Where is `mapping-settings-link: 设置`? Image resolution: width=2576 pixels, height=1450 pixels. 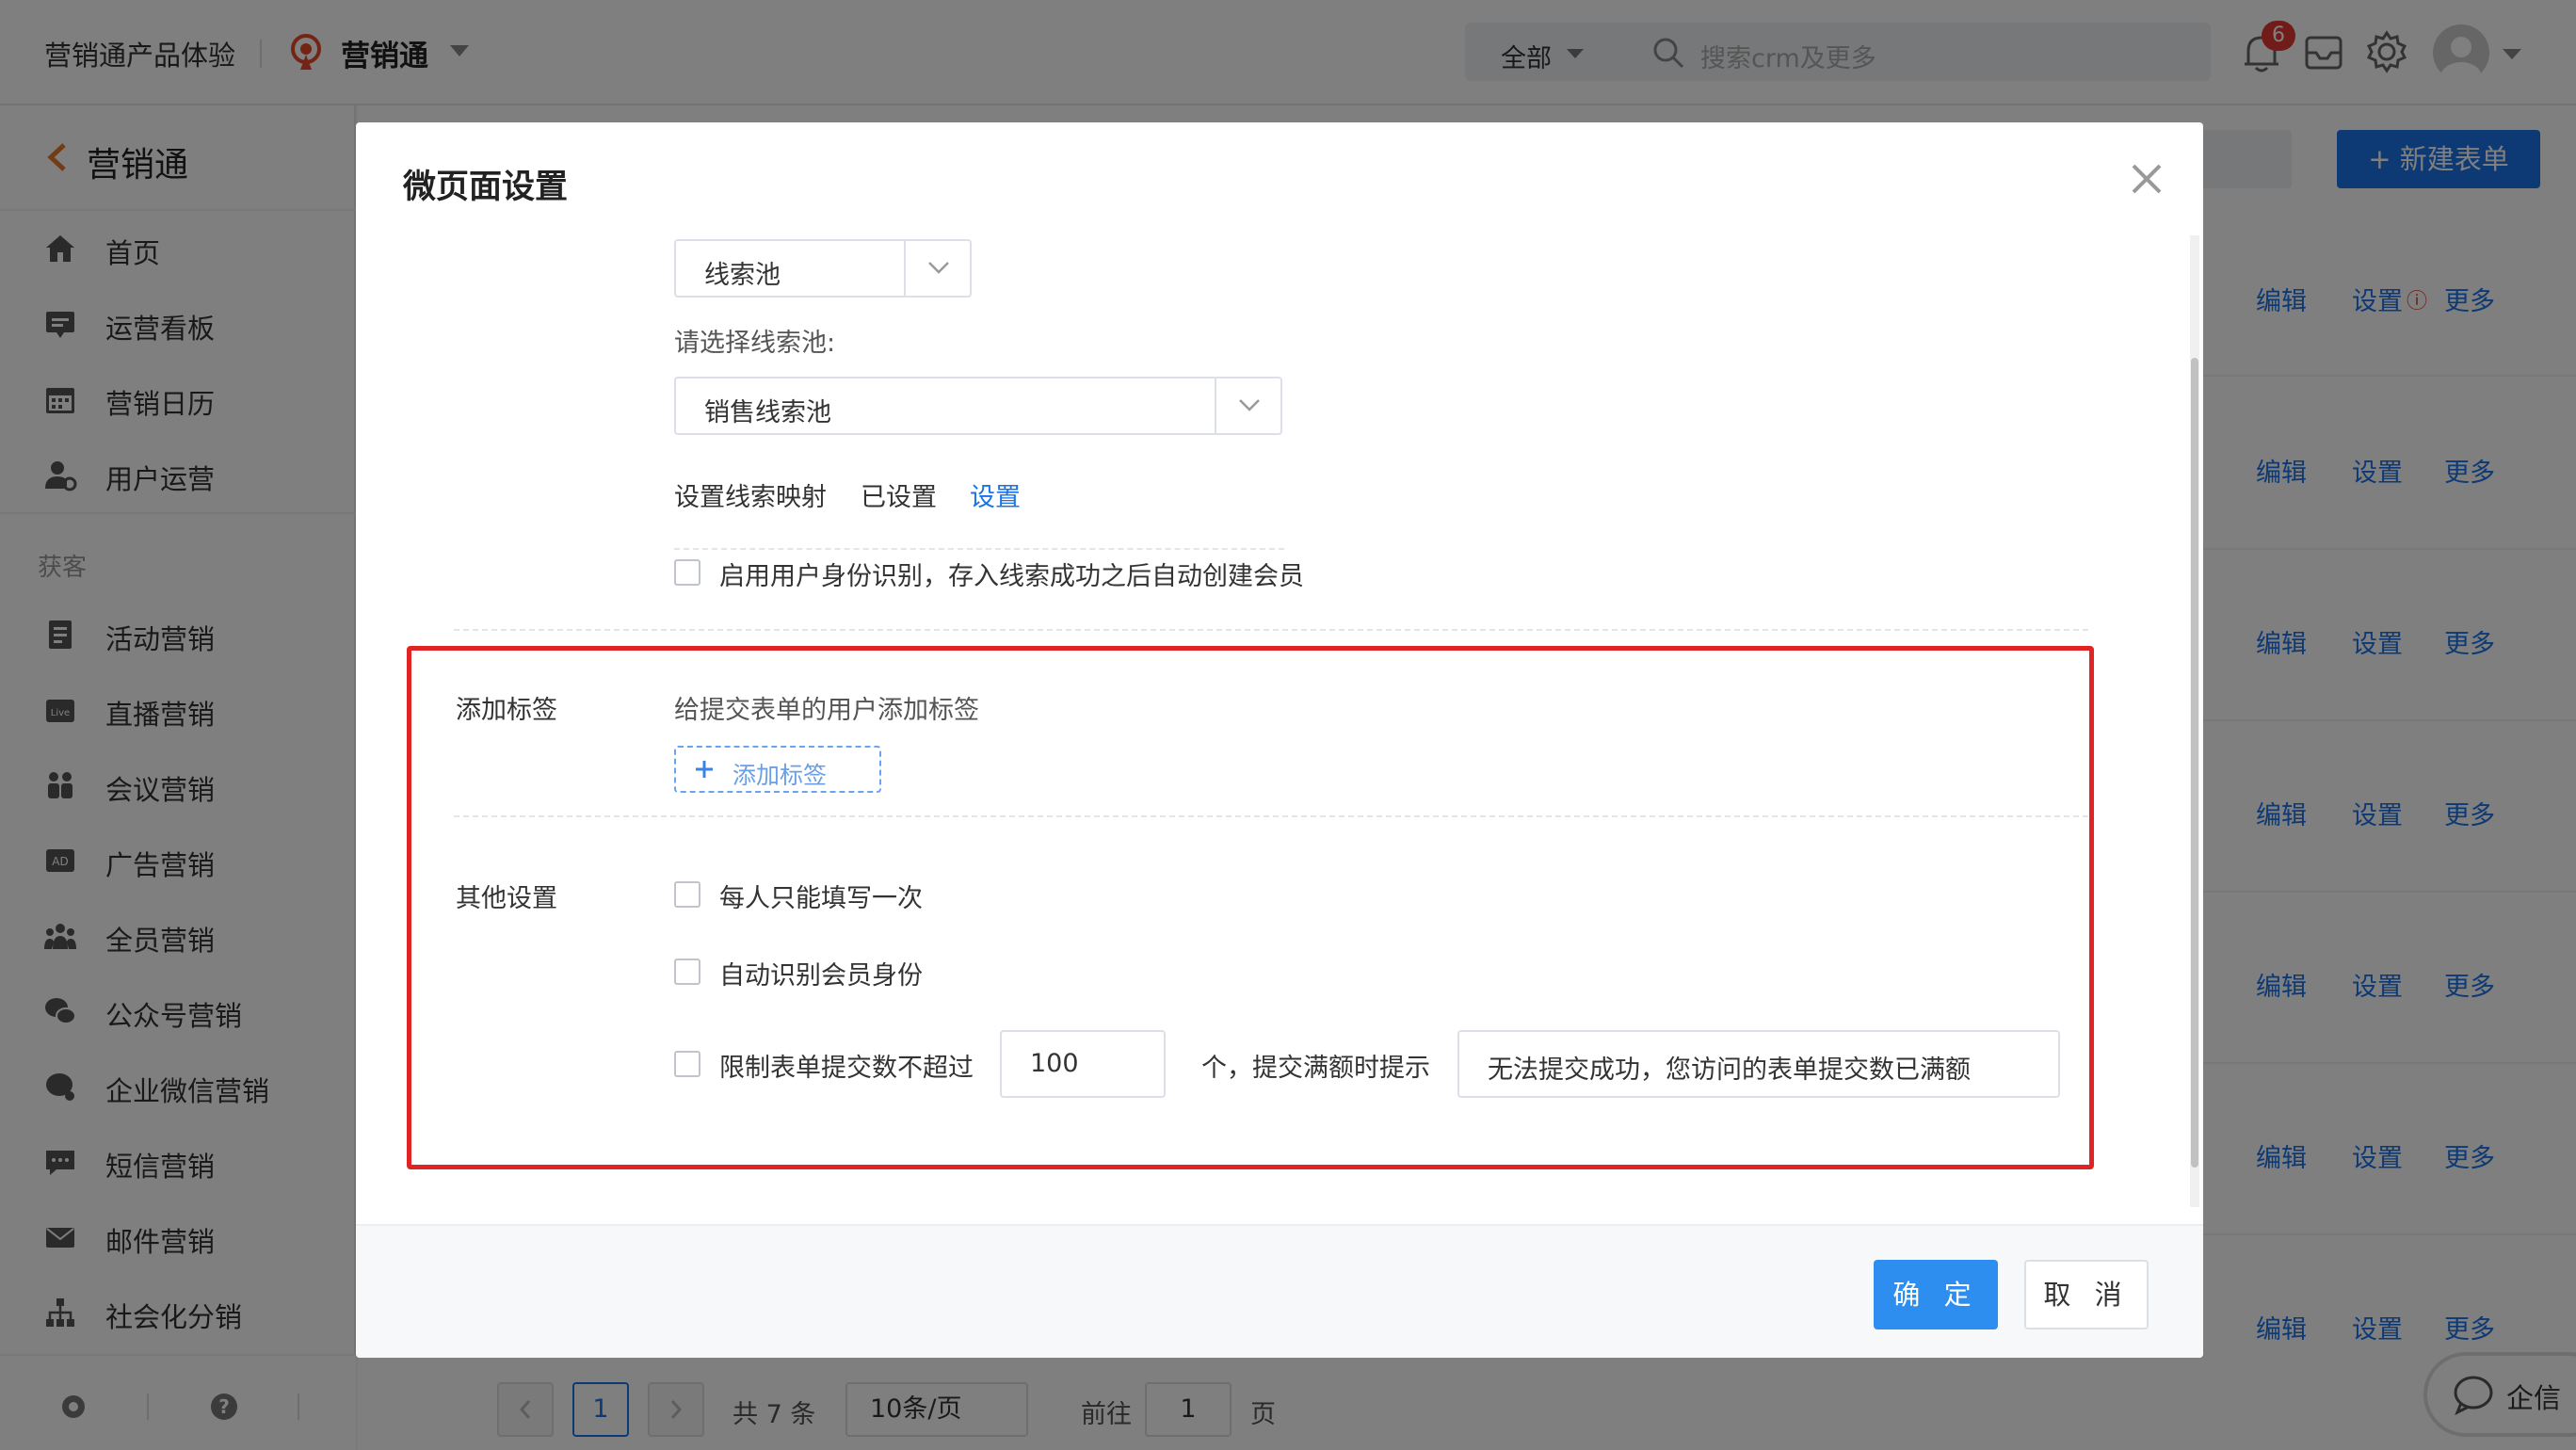 mapping-settings-link: 设置 is located at coordinates (995, 494).